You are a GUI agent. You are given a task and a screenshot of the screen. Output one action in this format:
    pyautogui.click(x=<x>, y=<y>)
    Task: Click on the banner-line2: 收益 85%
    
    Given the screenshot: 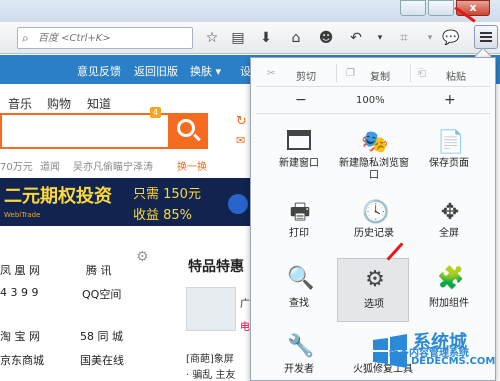 What is the action you would take?
    pyautogui.click(x=163, y=215)
    